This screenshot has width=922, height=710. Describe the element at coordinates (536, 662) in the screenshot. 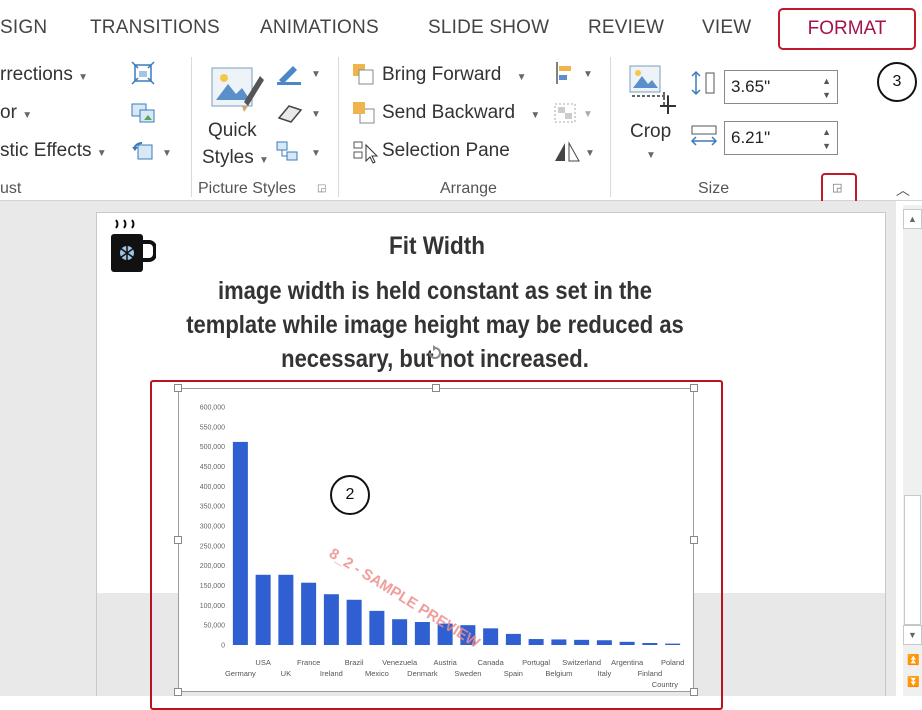

I see `x-category-label: Portugal` at that location.